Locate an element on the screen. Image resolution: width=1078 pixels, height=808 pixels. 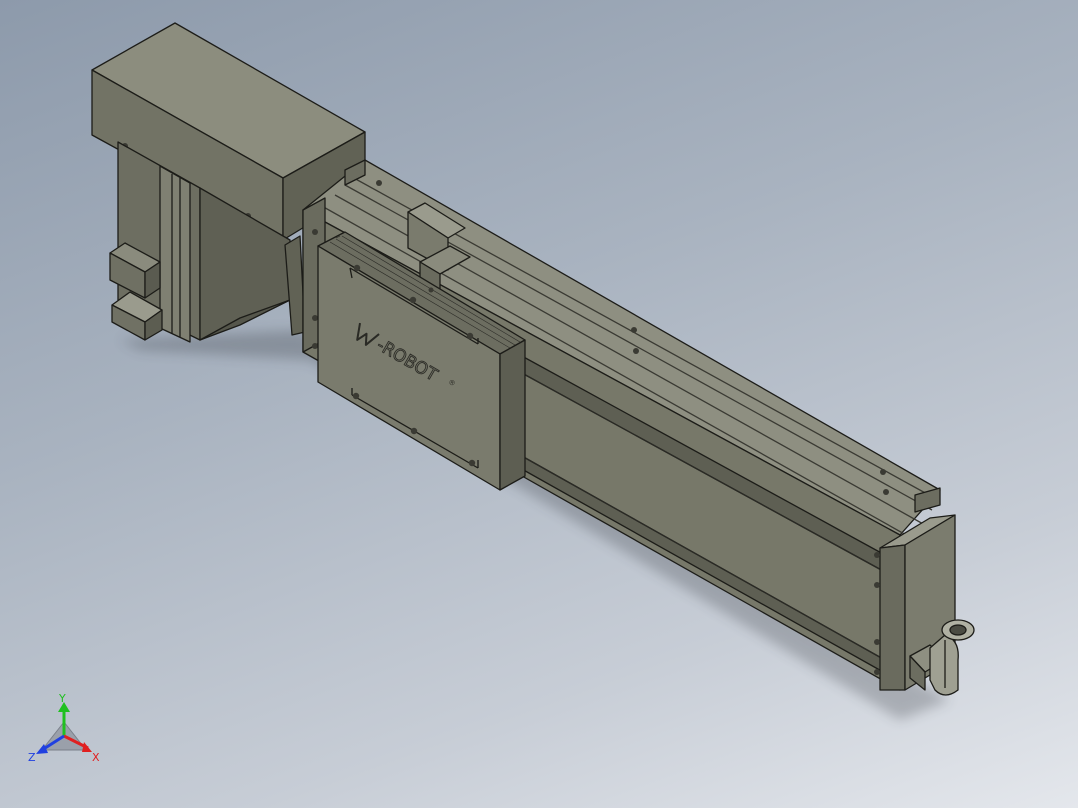
axis-triad: Y X Z is located at coordinates (64, 728).